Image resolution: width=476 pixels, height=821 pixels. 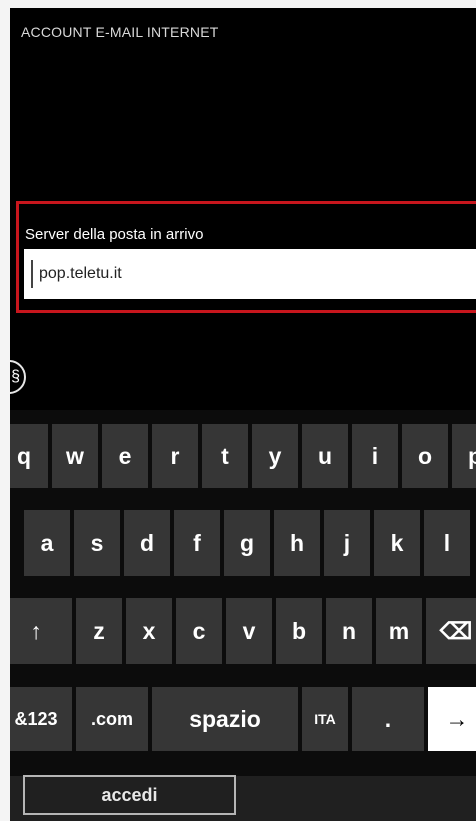 What do you see at coordinates (112, 719) in the screenshot?
I see `key-dot-com: .com` at bounding box center [112, 719].